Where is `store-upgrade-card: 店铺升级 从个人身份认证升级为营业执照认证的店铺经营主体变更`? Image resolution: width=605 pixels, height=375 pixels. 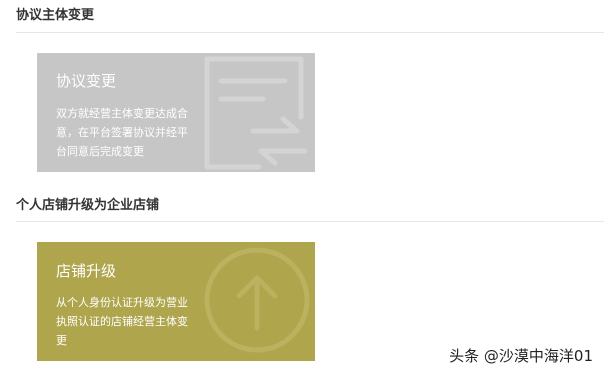
store-upgrade-card: 店铺升级 从个人身份认证升级为营业执照认证的店铺经营主体变更 is located at coordinates (176, 301).